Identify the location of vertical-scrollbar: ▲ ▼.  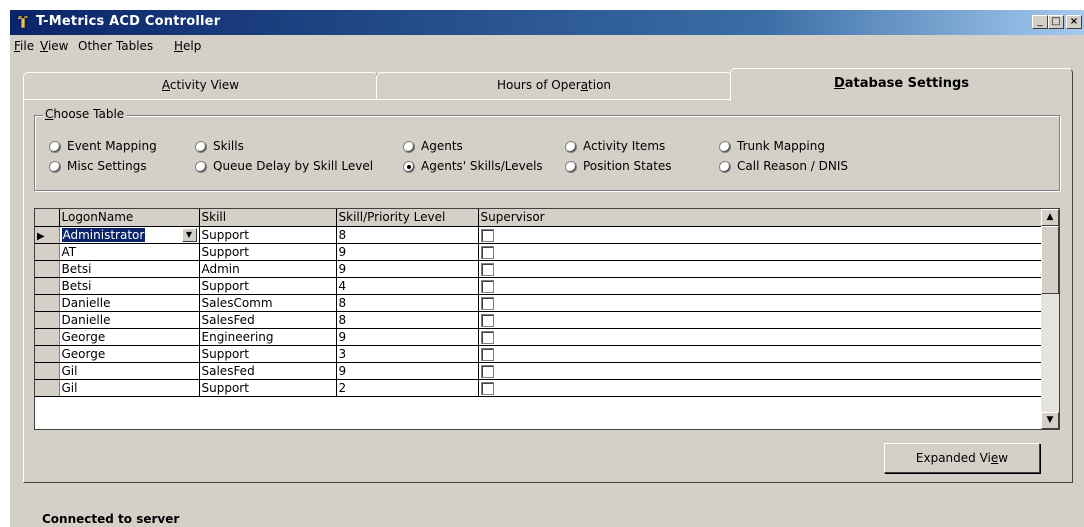
(1050, 319).